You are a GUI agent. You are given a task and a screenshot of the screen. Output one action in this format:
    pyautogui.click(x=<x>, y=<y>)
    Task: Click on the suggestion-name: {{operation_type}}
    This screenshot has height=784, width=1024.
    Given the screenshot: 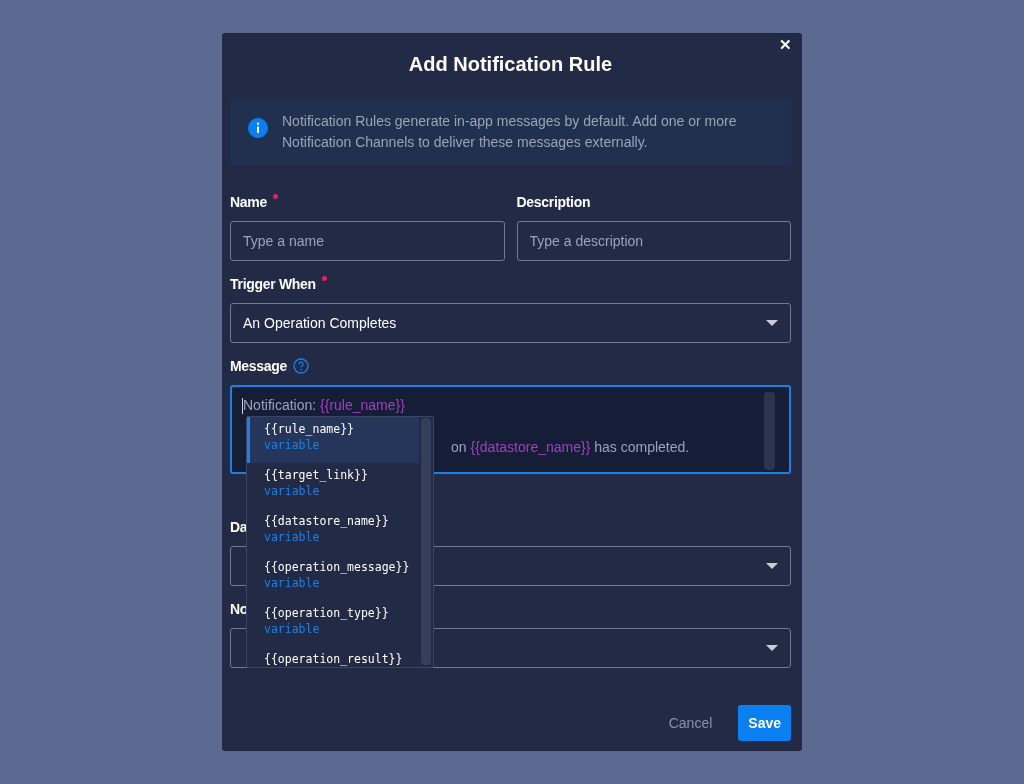 What is the action you would take?
    pyautogui.click(x=327, y=613)
    